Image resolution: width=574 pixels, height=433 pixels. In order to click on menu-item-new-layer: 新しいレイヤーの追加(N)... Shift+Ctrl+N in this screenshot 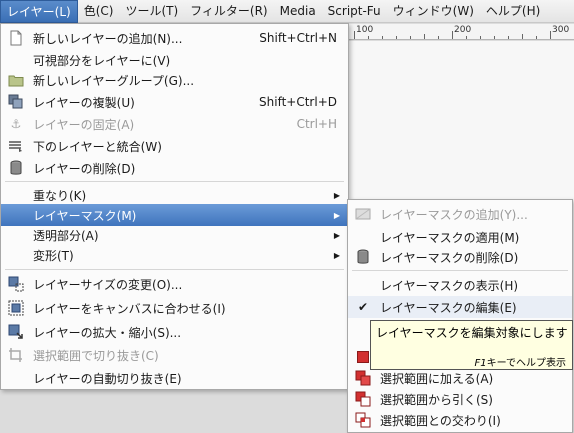, I will do `click(174, 38)`.